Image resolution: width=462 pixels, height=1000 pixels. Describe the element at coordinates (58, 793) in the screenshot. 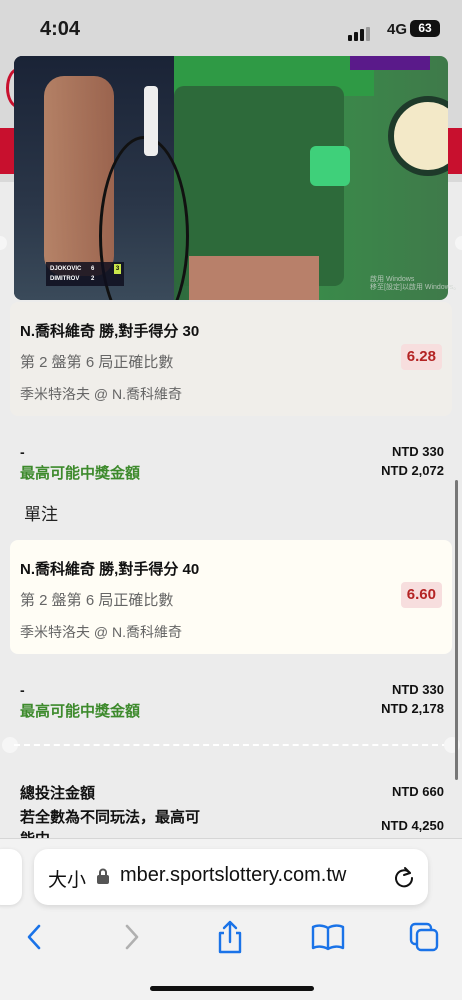

I see `total-stake-label: 總投注金額` at that location.